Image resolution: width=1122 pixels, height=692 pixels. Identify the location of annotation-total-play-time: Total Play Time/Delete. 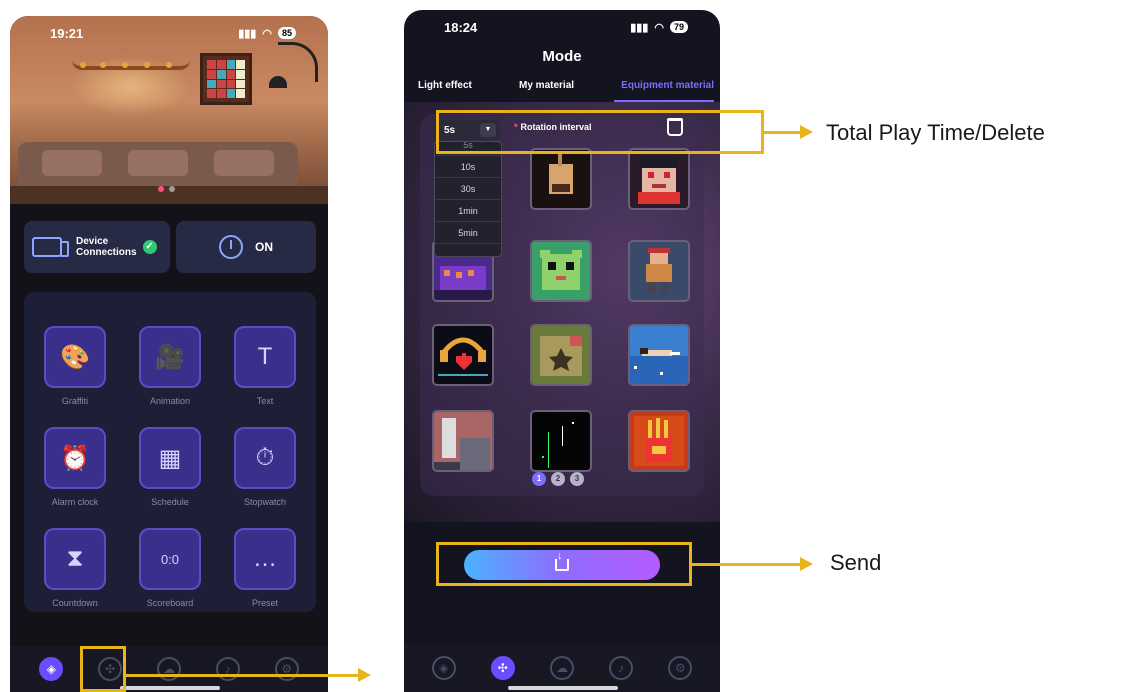
(935, 132).